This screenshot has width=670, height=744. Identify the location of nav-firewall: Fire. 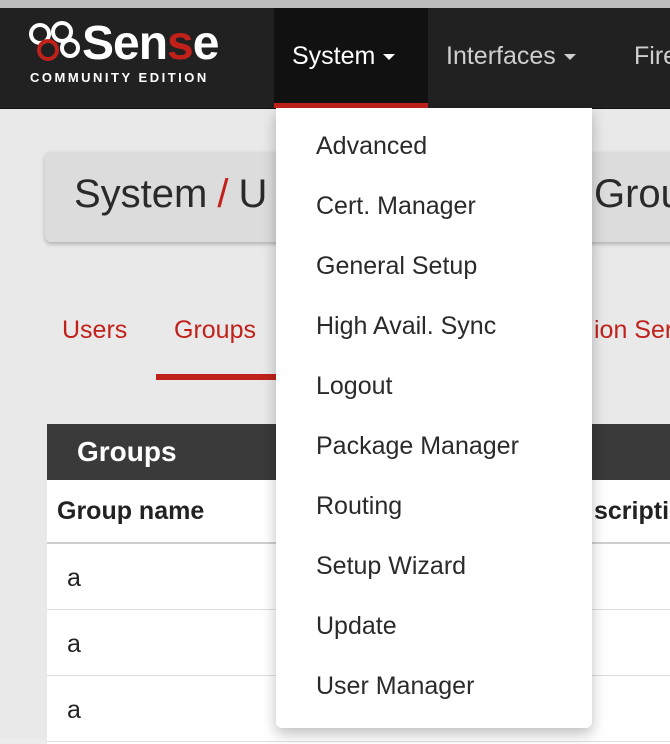
(643, 58).